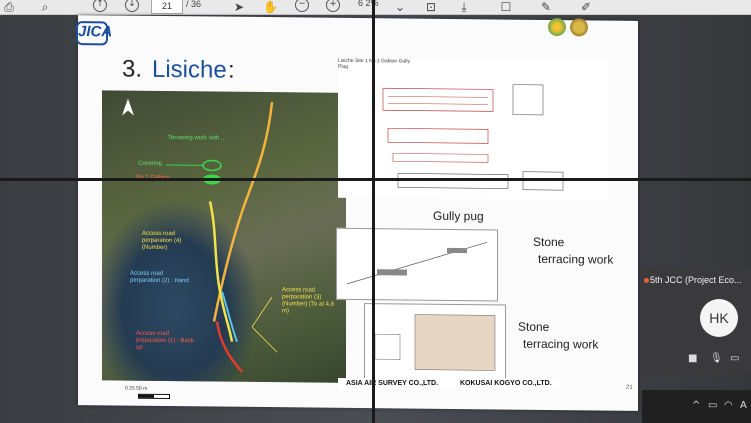 The width and height of the screenshot is (751, 423). I want to click on footer-company-1: ASIA AIR SURVEY CO.,LTD., so click(392, 383).